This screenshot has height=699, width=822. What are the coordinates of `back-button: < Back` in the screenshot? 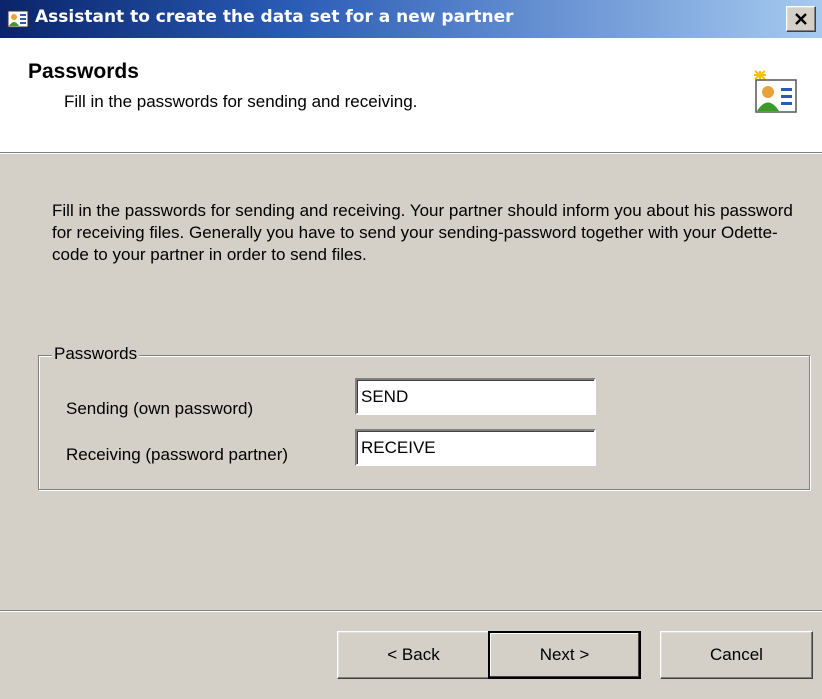 It's located at (413, 655).